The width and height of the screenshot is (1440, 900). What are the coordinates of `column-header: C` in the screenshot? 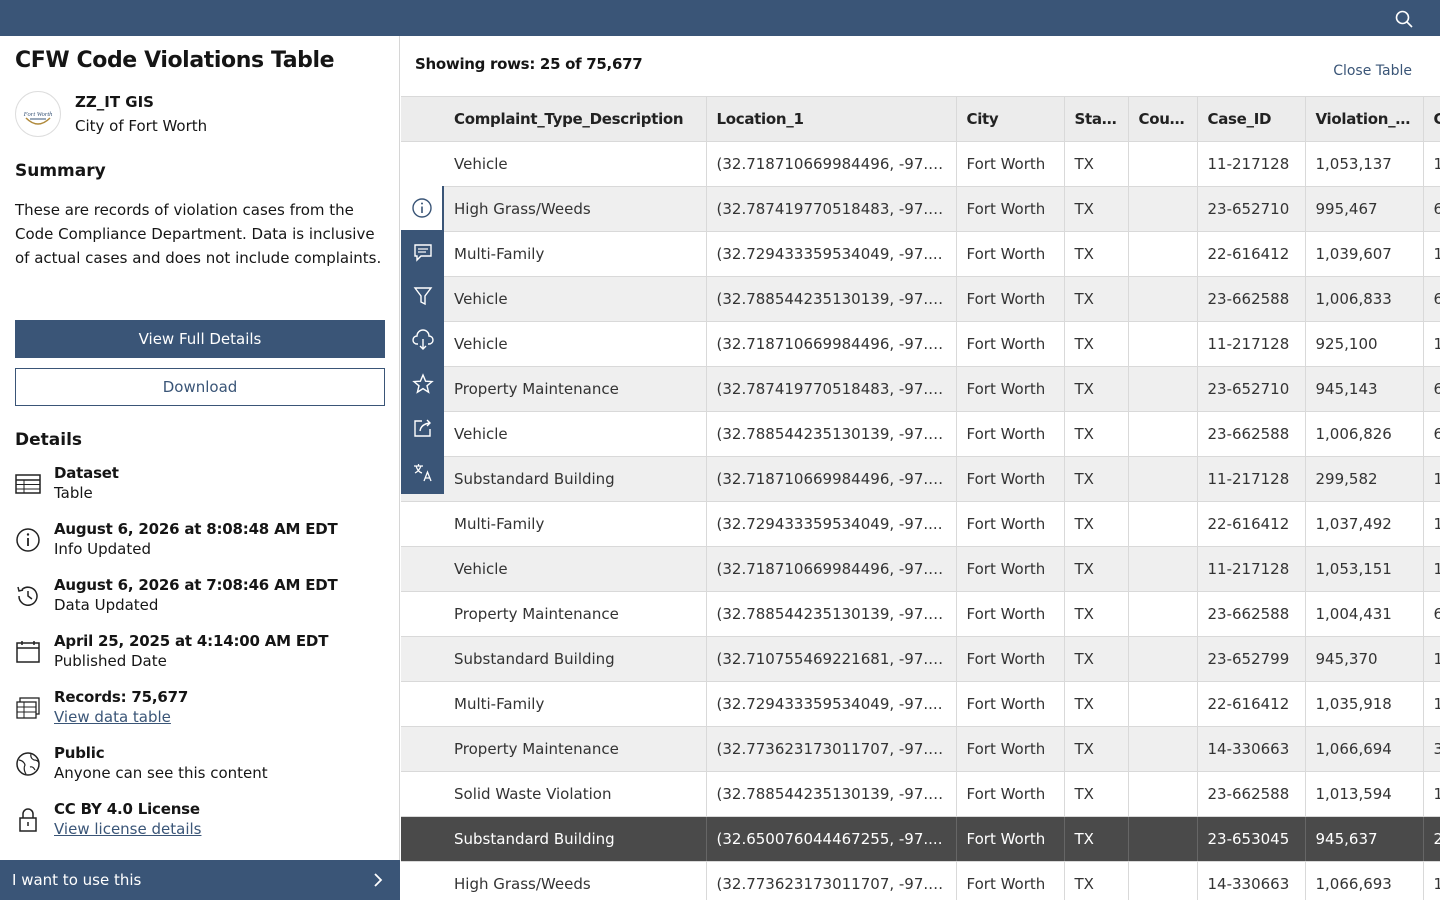 It's located at (1431, 119).